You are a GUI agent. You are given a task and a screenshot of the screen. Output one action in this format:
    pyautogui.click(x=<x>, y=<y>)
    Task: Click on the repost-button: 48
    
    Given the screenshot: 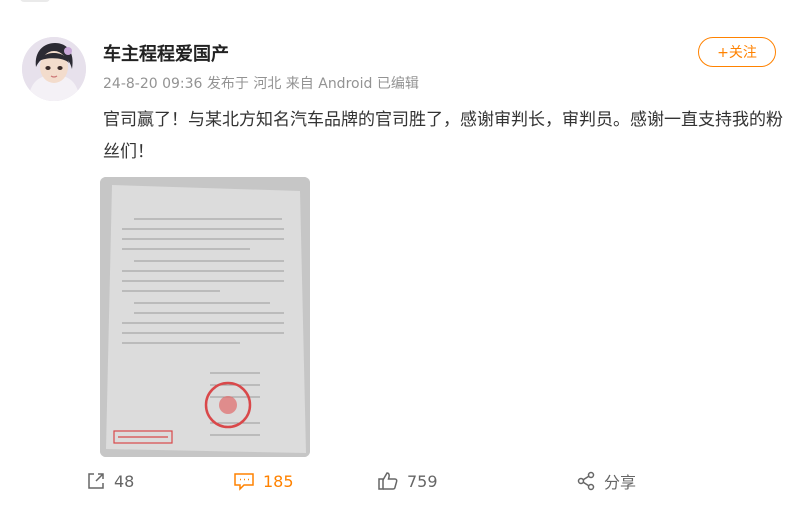 What is the action you would take?
    pyautogui.click(x=110, y=481)
    